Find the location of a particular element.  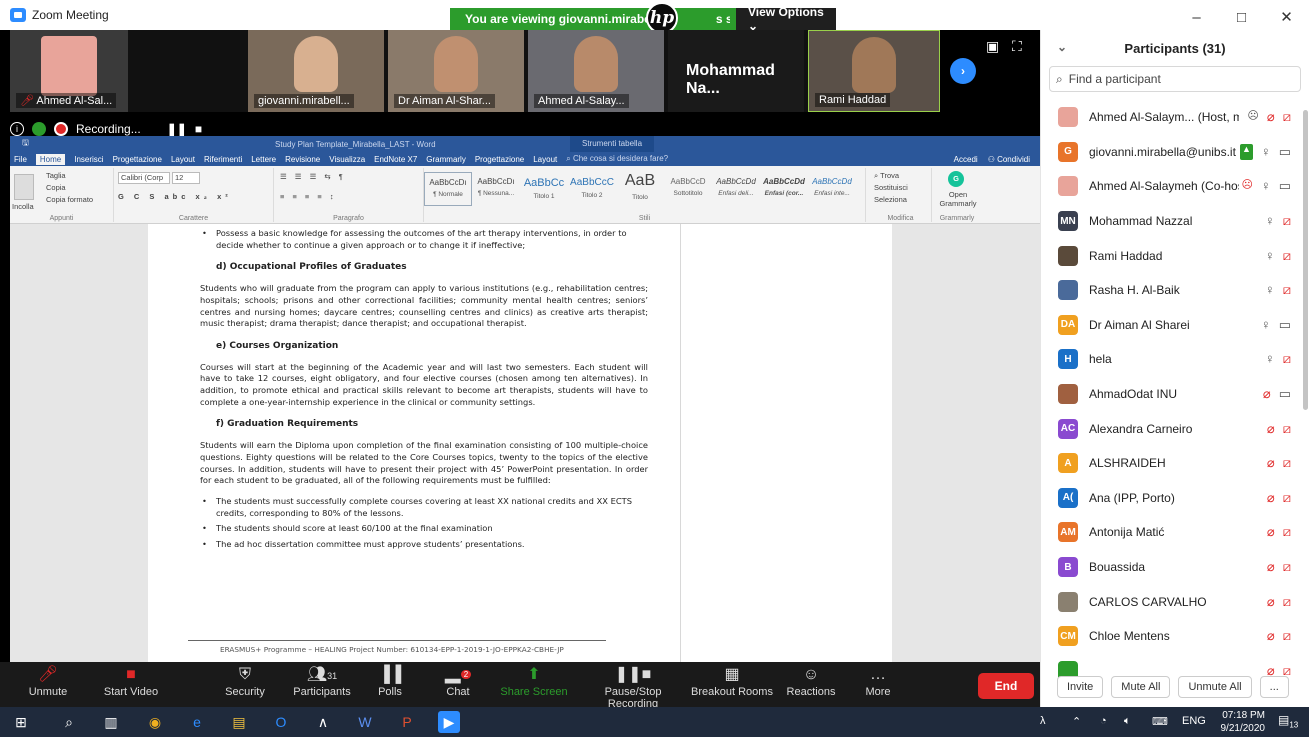

font-size-select: 12 is located at coordinates (186, 178).